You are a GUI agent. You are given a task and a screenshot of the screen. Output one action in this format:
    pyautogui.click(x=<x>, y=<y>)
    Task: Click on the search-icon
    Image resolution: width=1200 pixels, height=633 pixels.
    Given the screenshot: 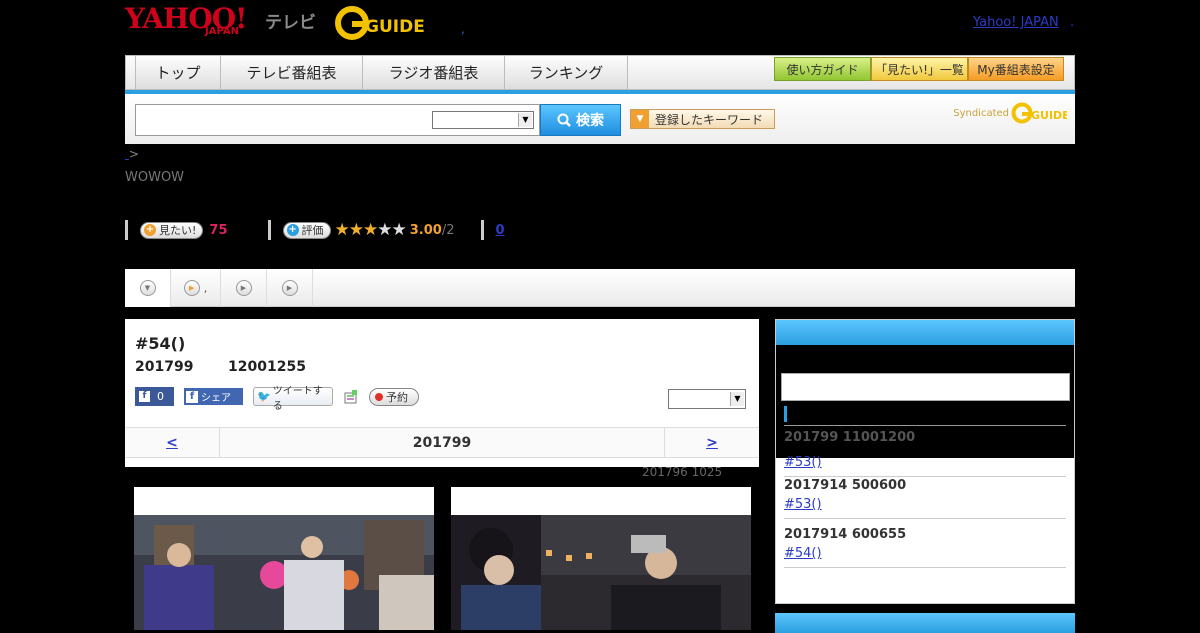 What is the action you would take?
    pyautogui.click(x=564, y=120)
    